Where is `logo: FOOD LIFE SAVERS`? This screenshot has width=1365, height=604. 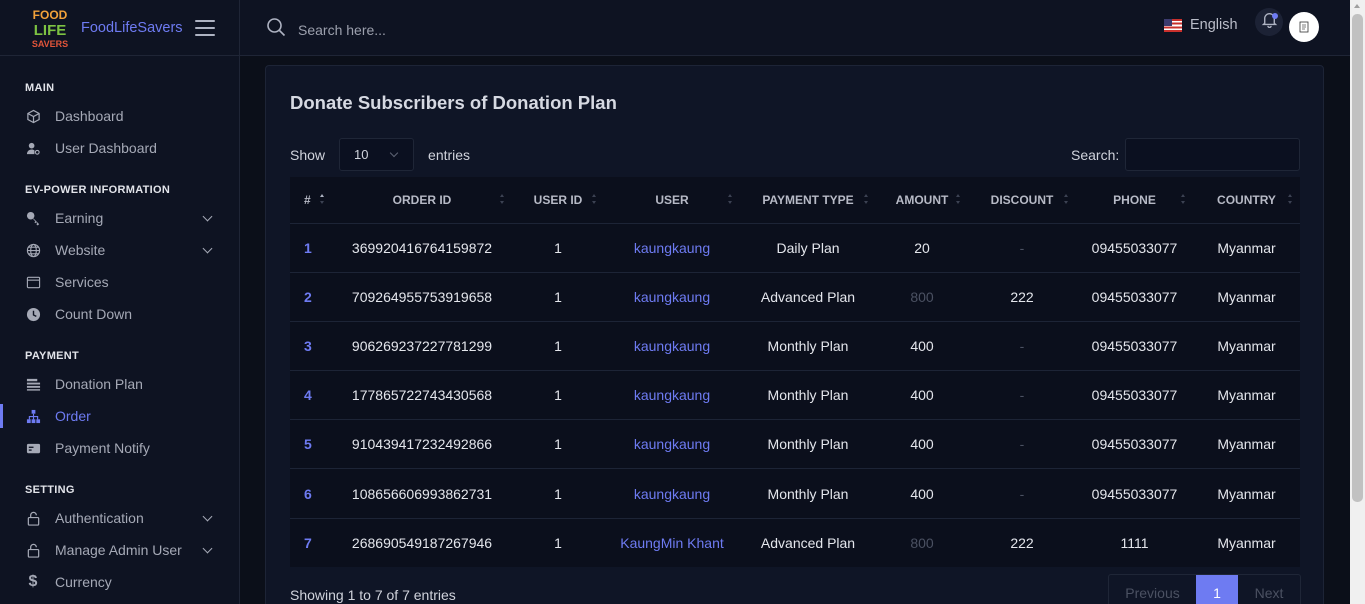
logo: FOOD LIFE SAVERS is located at coordinates (50, 28).